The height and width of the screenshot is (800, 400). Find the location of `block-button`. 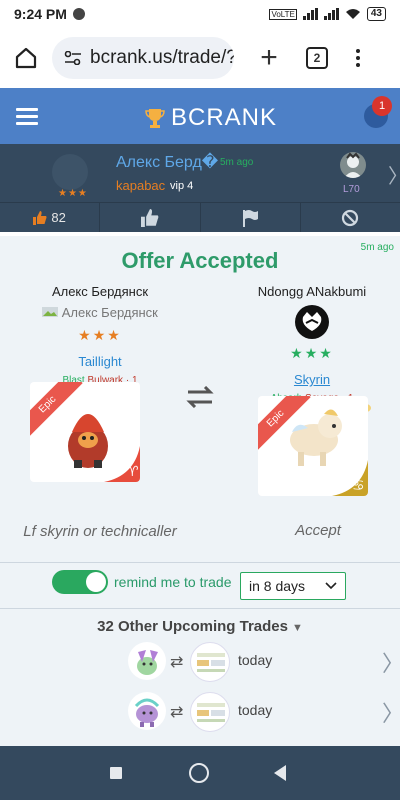

block-button is located at coordinates (350, 217).